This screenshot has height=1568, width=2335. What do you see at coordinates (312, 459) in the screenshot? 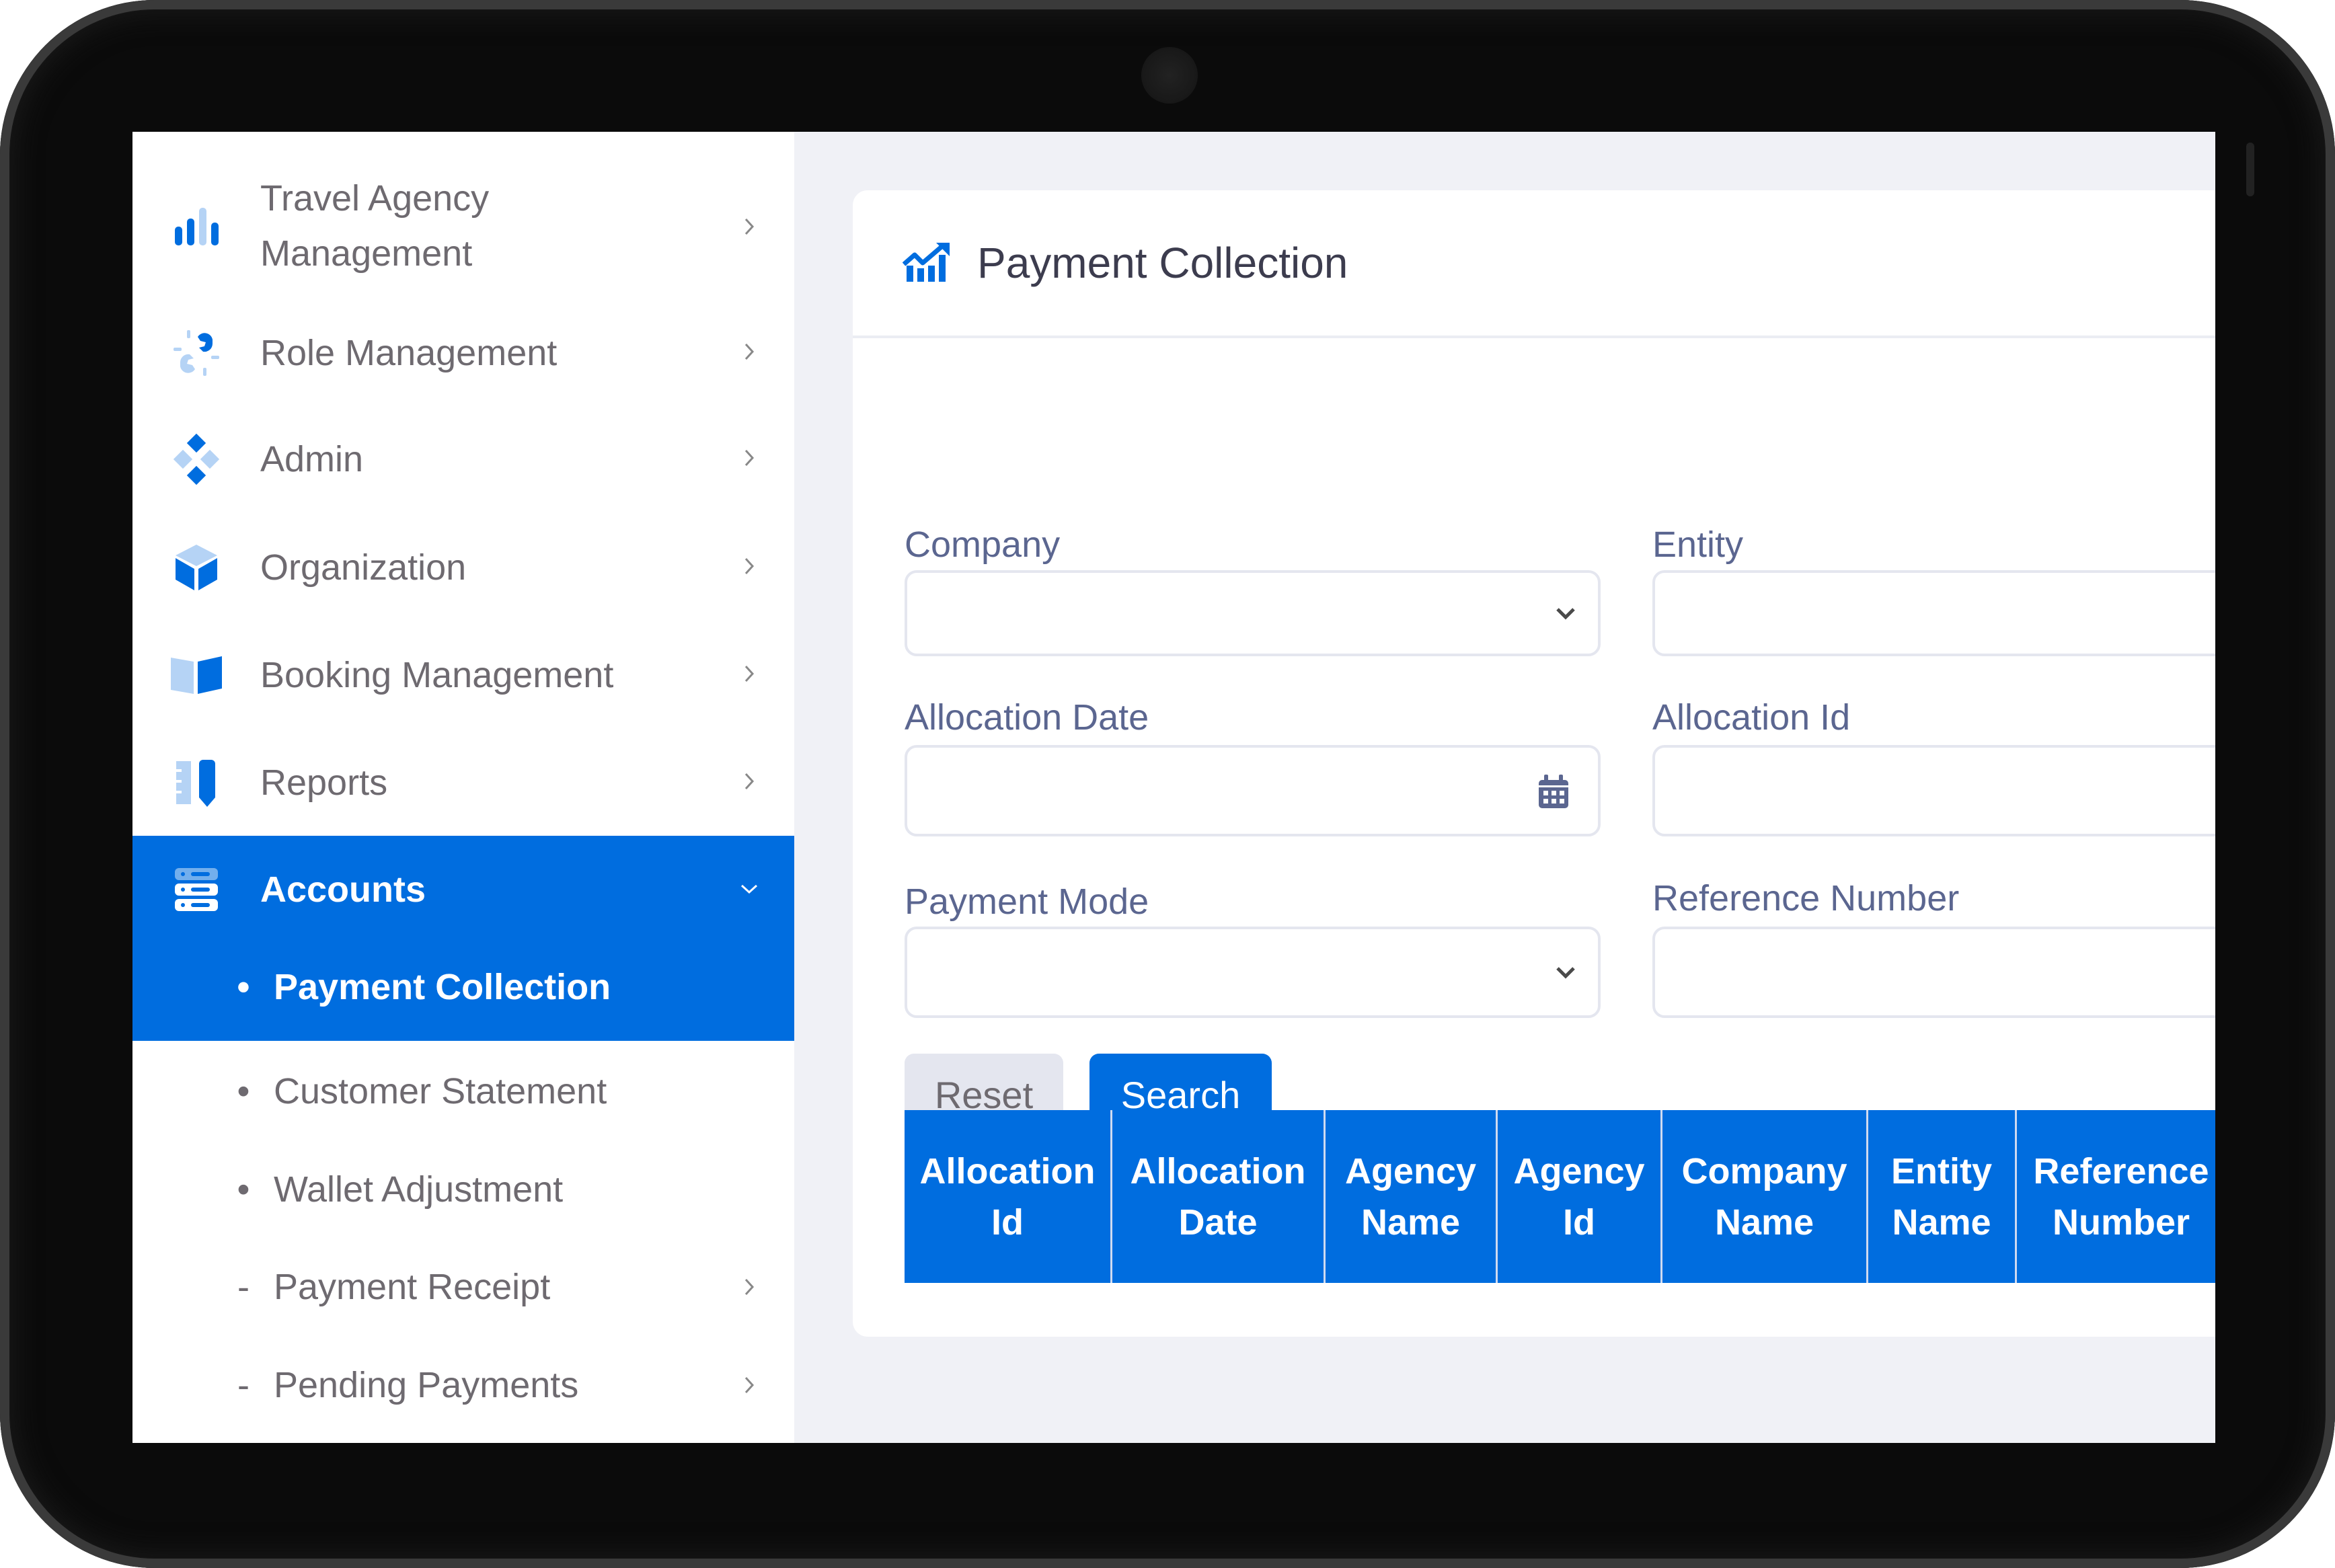
I see `sidebar-item-label: Admin` at bounding box center [312, 459].